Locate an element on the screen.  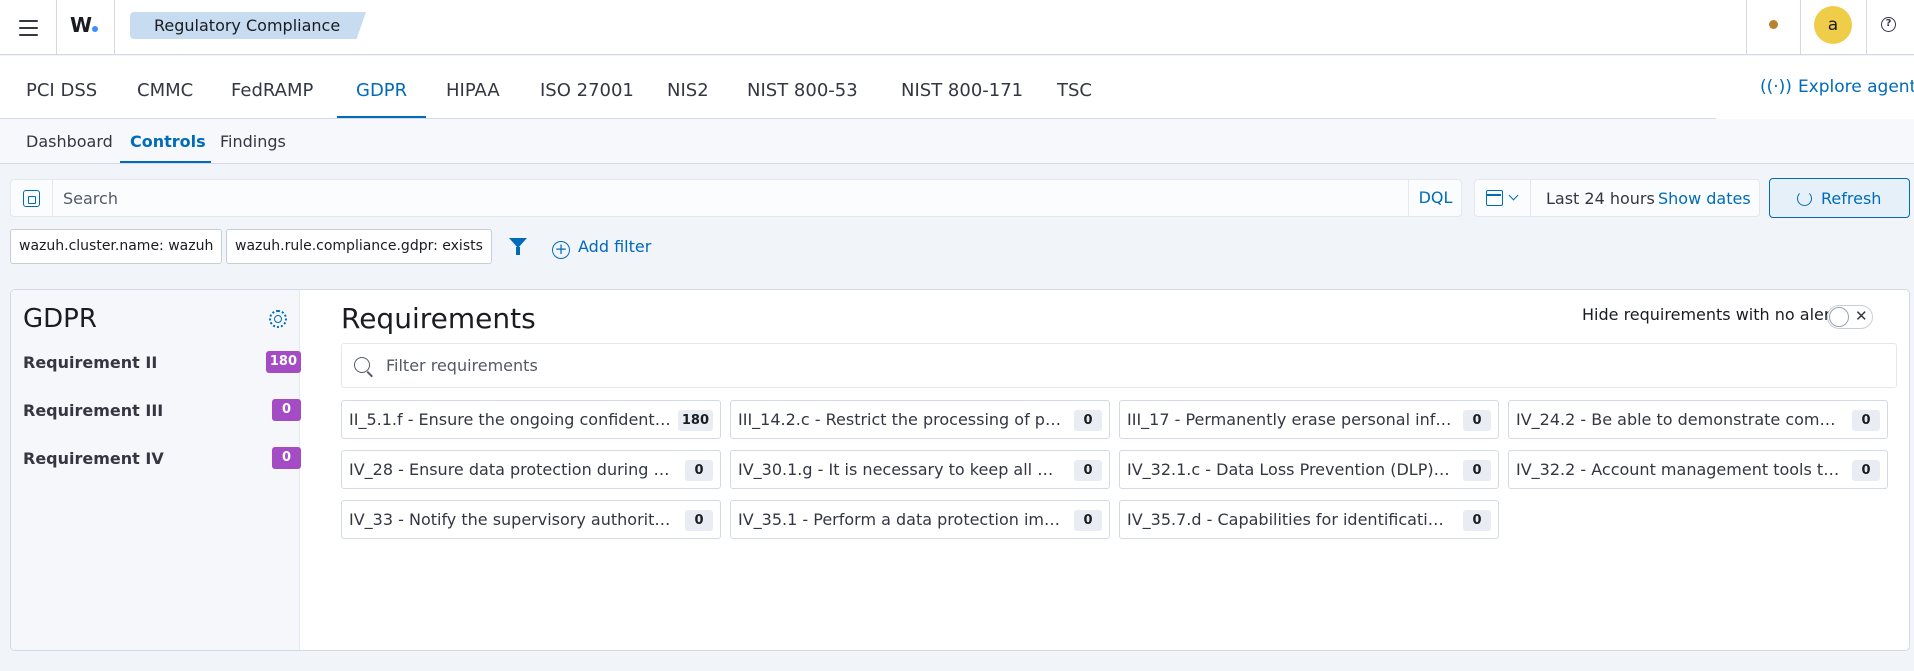
tab-nis2: NIS2 is located at coordinates (688, 90).